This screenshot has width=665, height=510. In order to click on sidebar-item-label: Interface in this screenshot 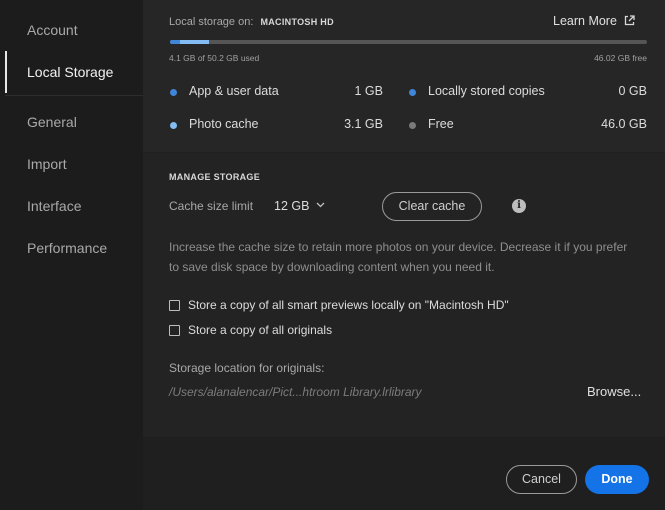, I will do `click(54, 206)`.